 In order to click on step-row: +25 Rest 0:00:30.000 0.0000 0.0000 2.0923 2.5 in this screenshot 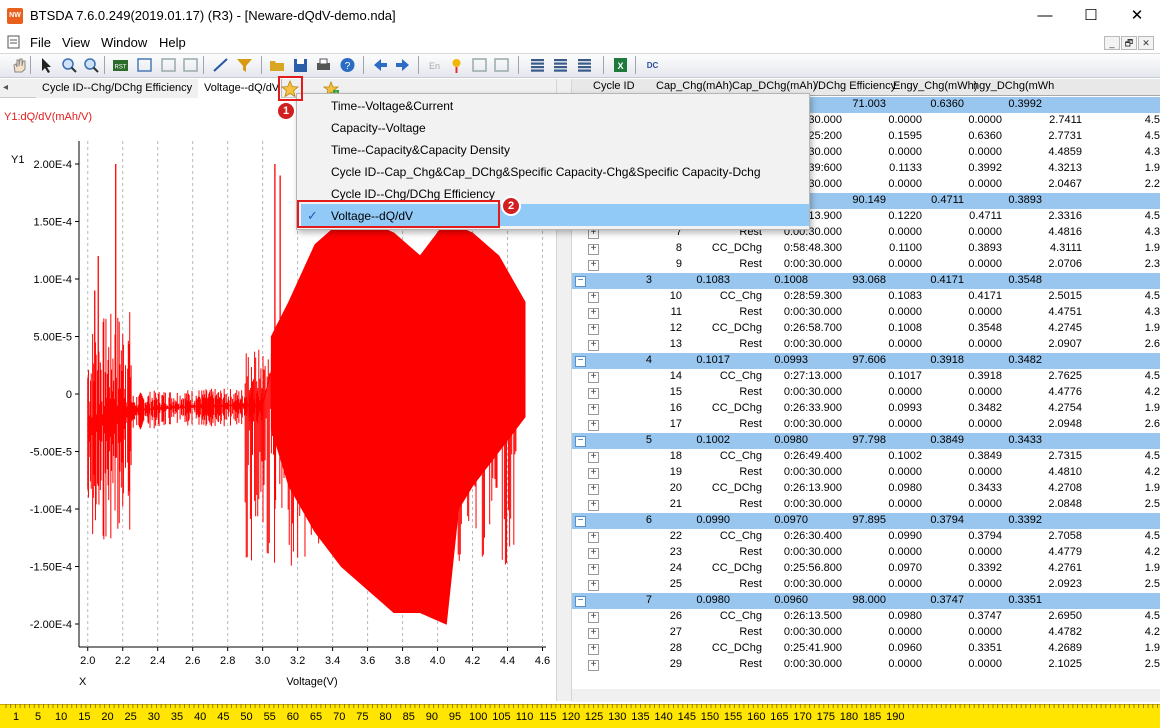, I will do `click(866, 585)`.